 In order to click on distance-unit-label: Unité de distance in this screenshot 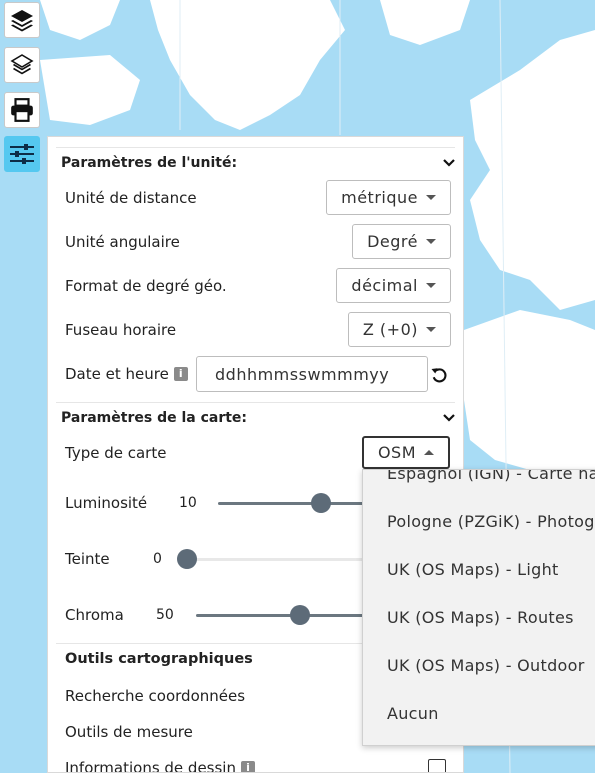, I will do `click(131, 198)`.